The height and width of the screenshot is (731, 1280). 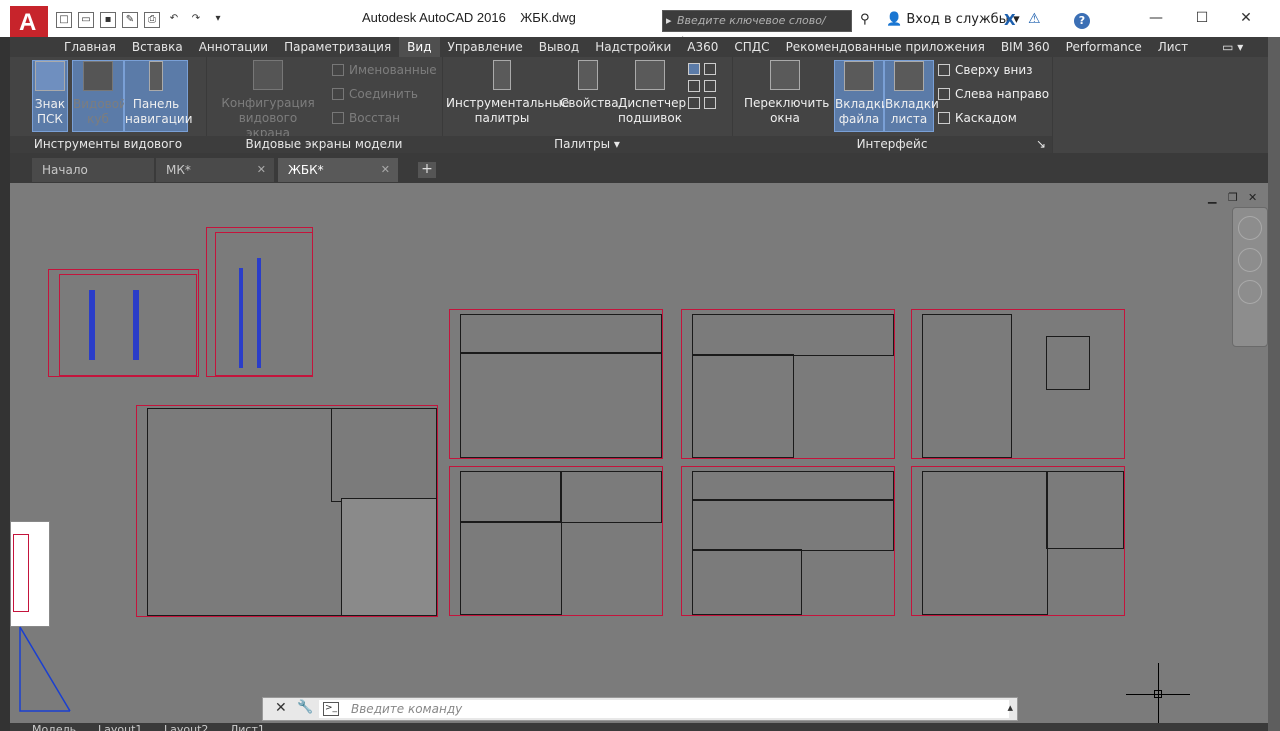 I want to click on switch-windows-button: Переключить окна, so click(x=786, y=93).